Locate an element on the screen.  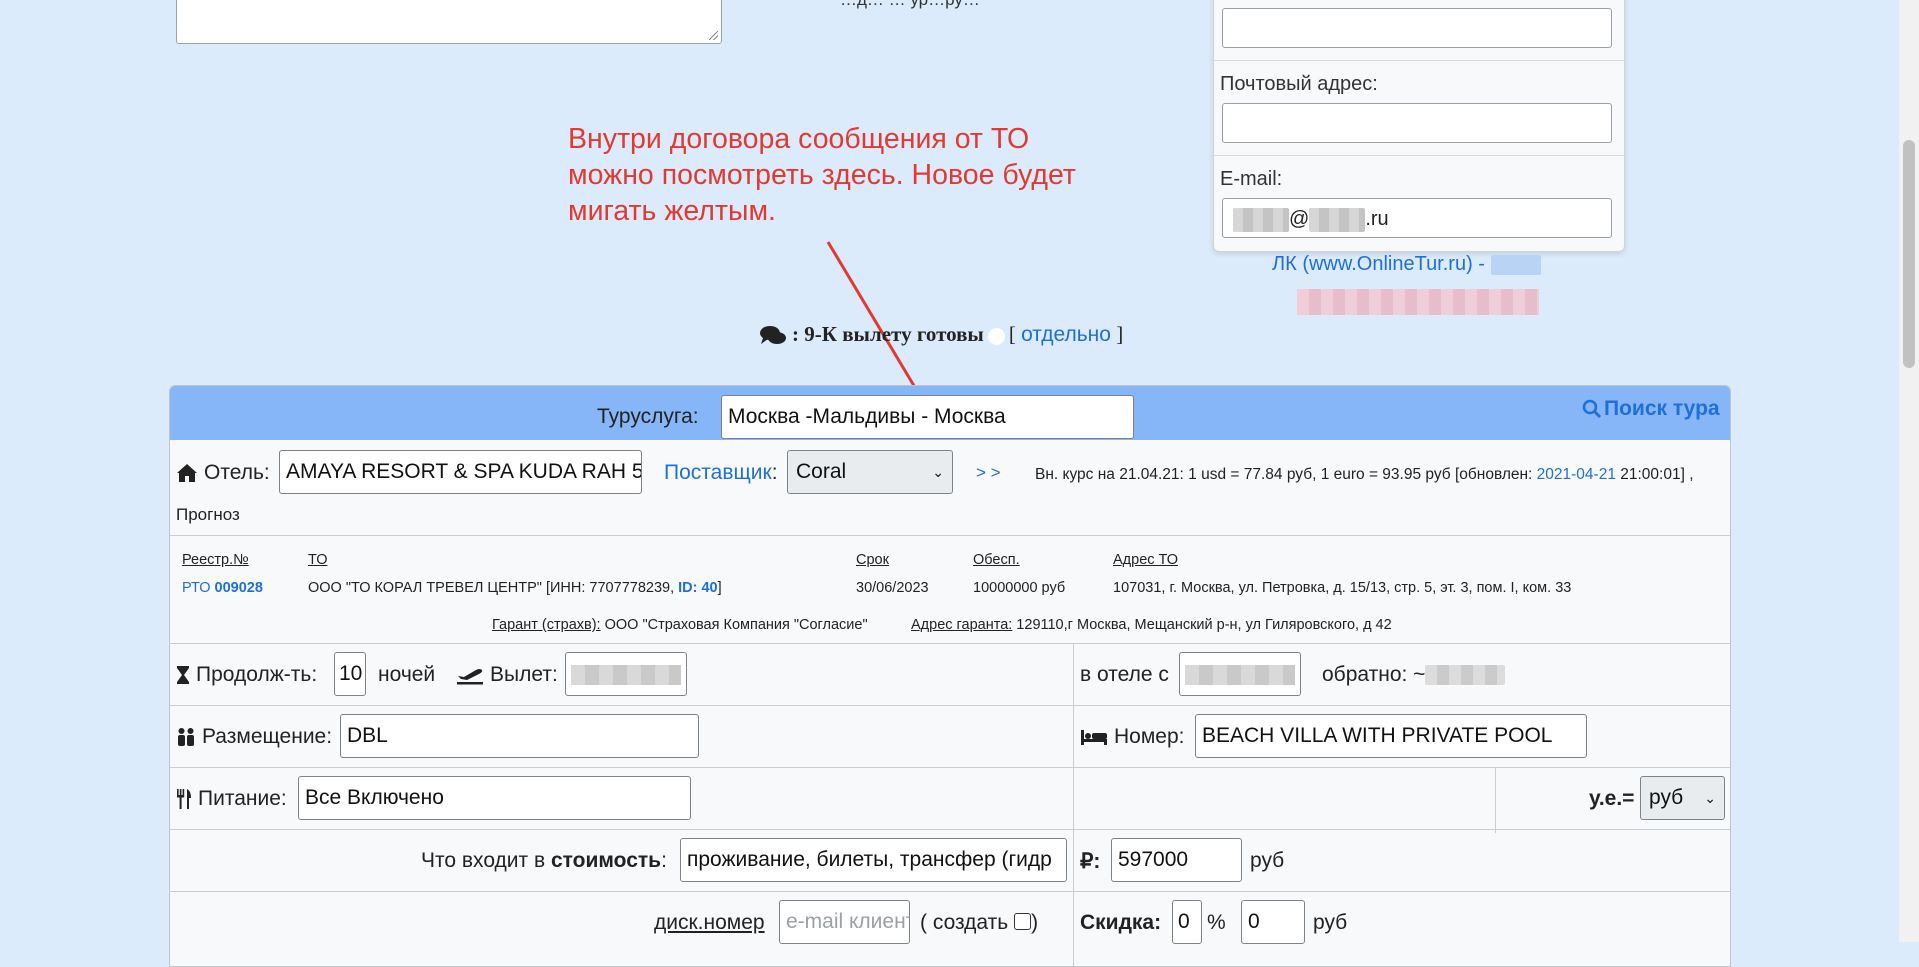
email-label: E-mail: is located at coordinates (1251, 179).